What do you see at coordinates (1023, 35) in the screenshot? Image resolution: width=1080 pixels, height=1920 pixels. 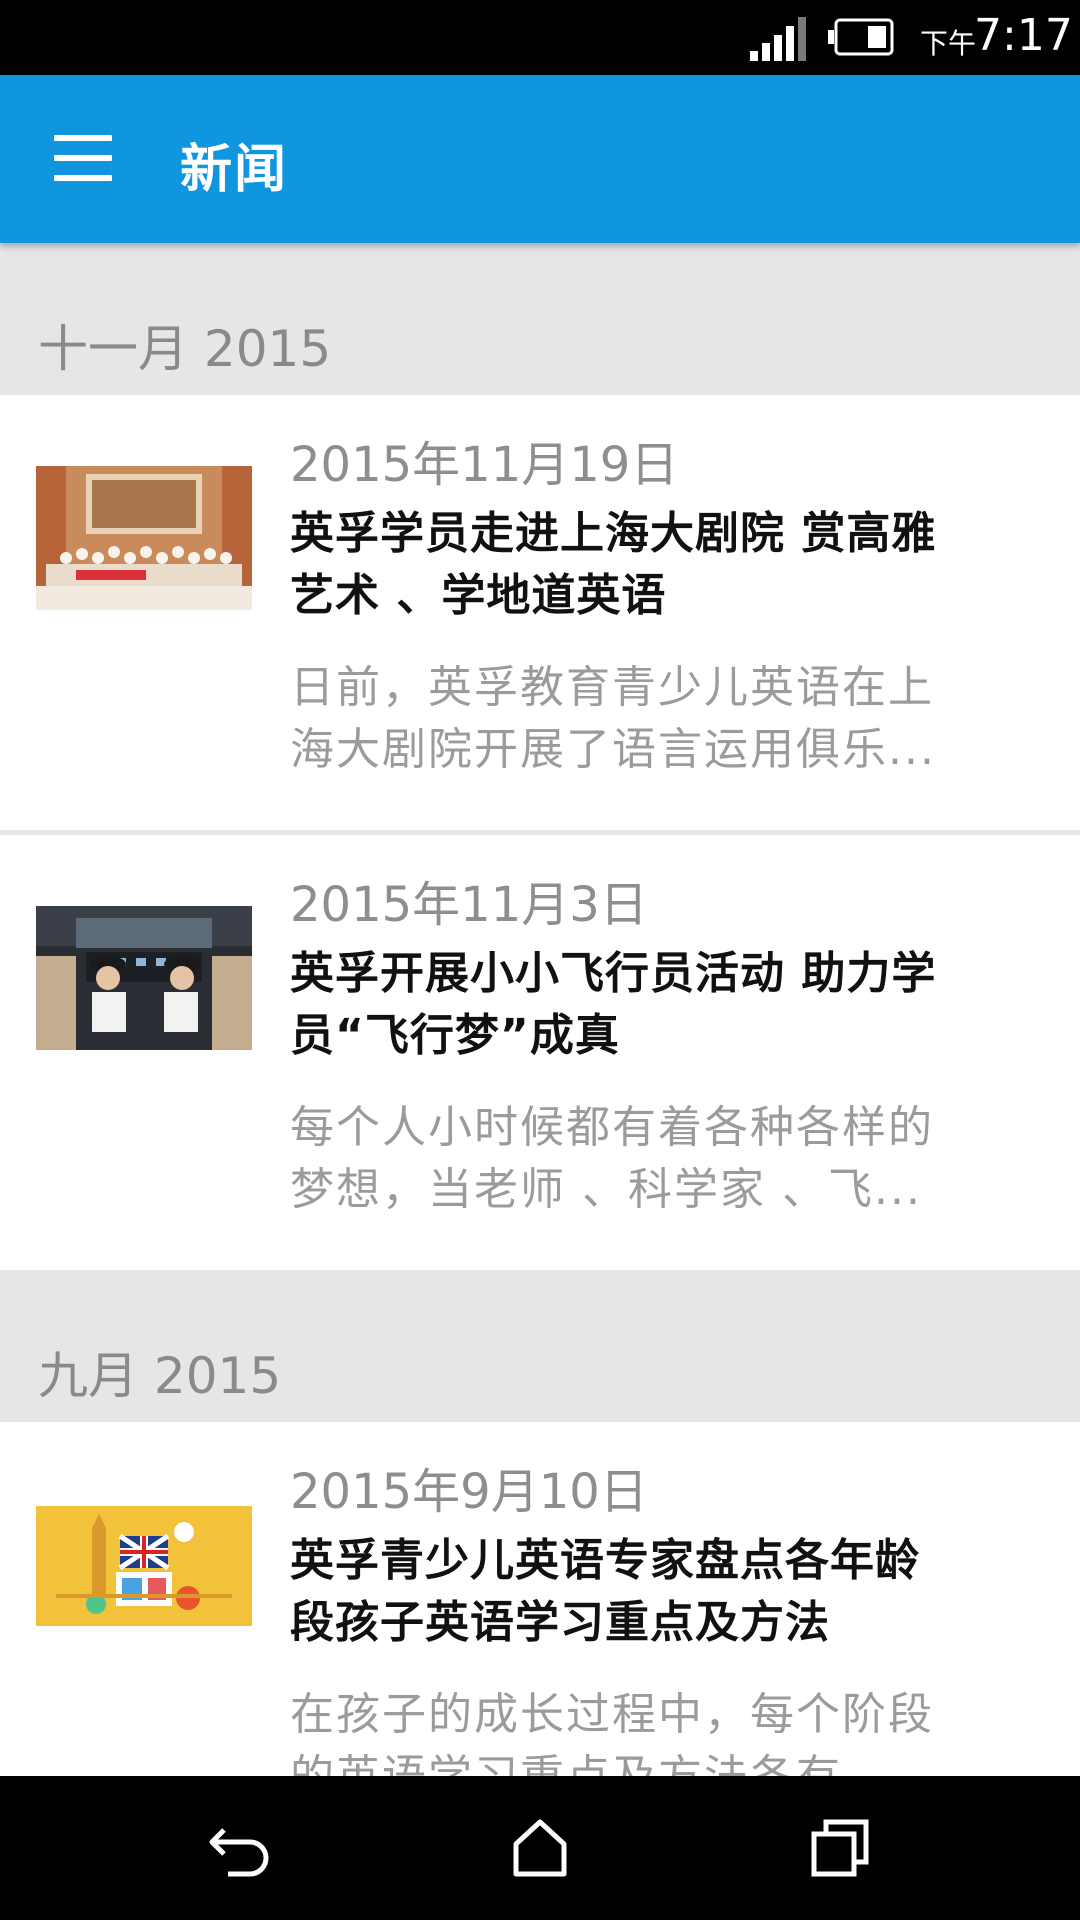 I see `clock-time: 7:17` at bounding box center [1023, 35].